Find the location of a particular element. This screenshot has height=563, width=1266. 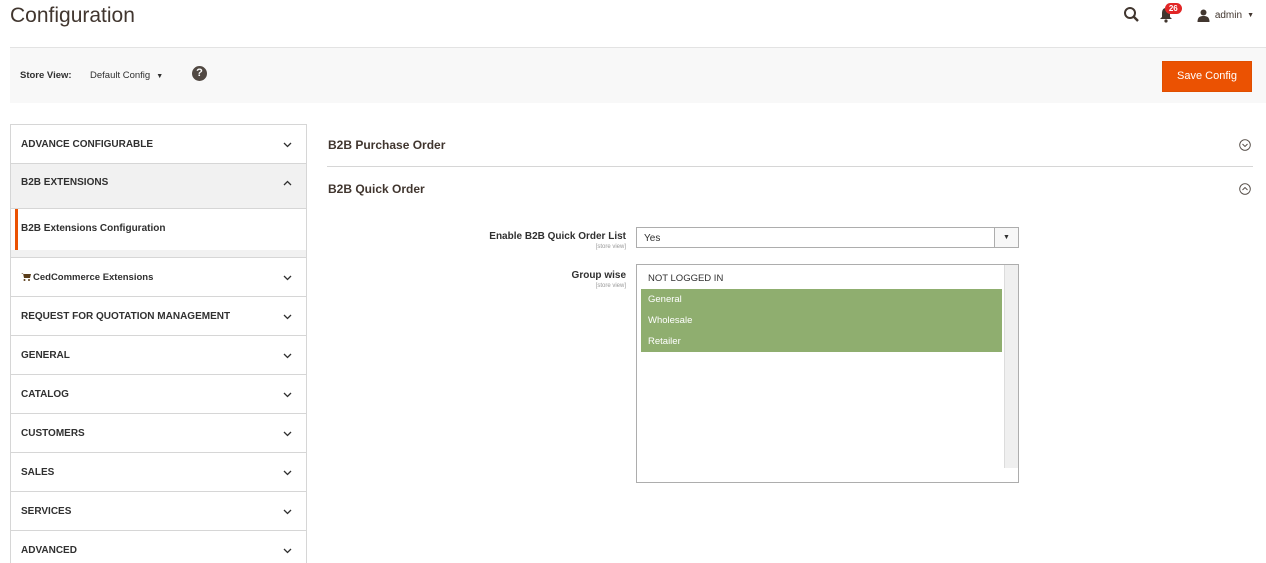

notifications-bell-icon: 26 is located at coordinates (1170, 13).